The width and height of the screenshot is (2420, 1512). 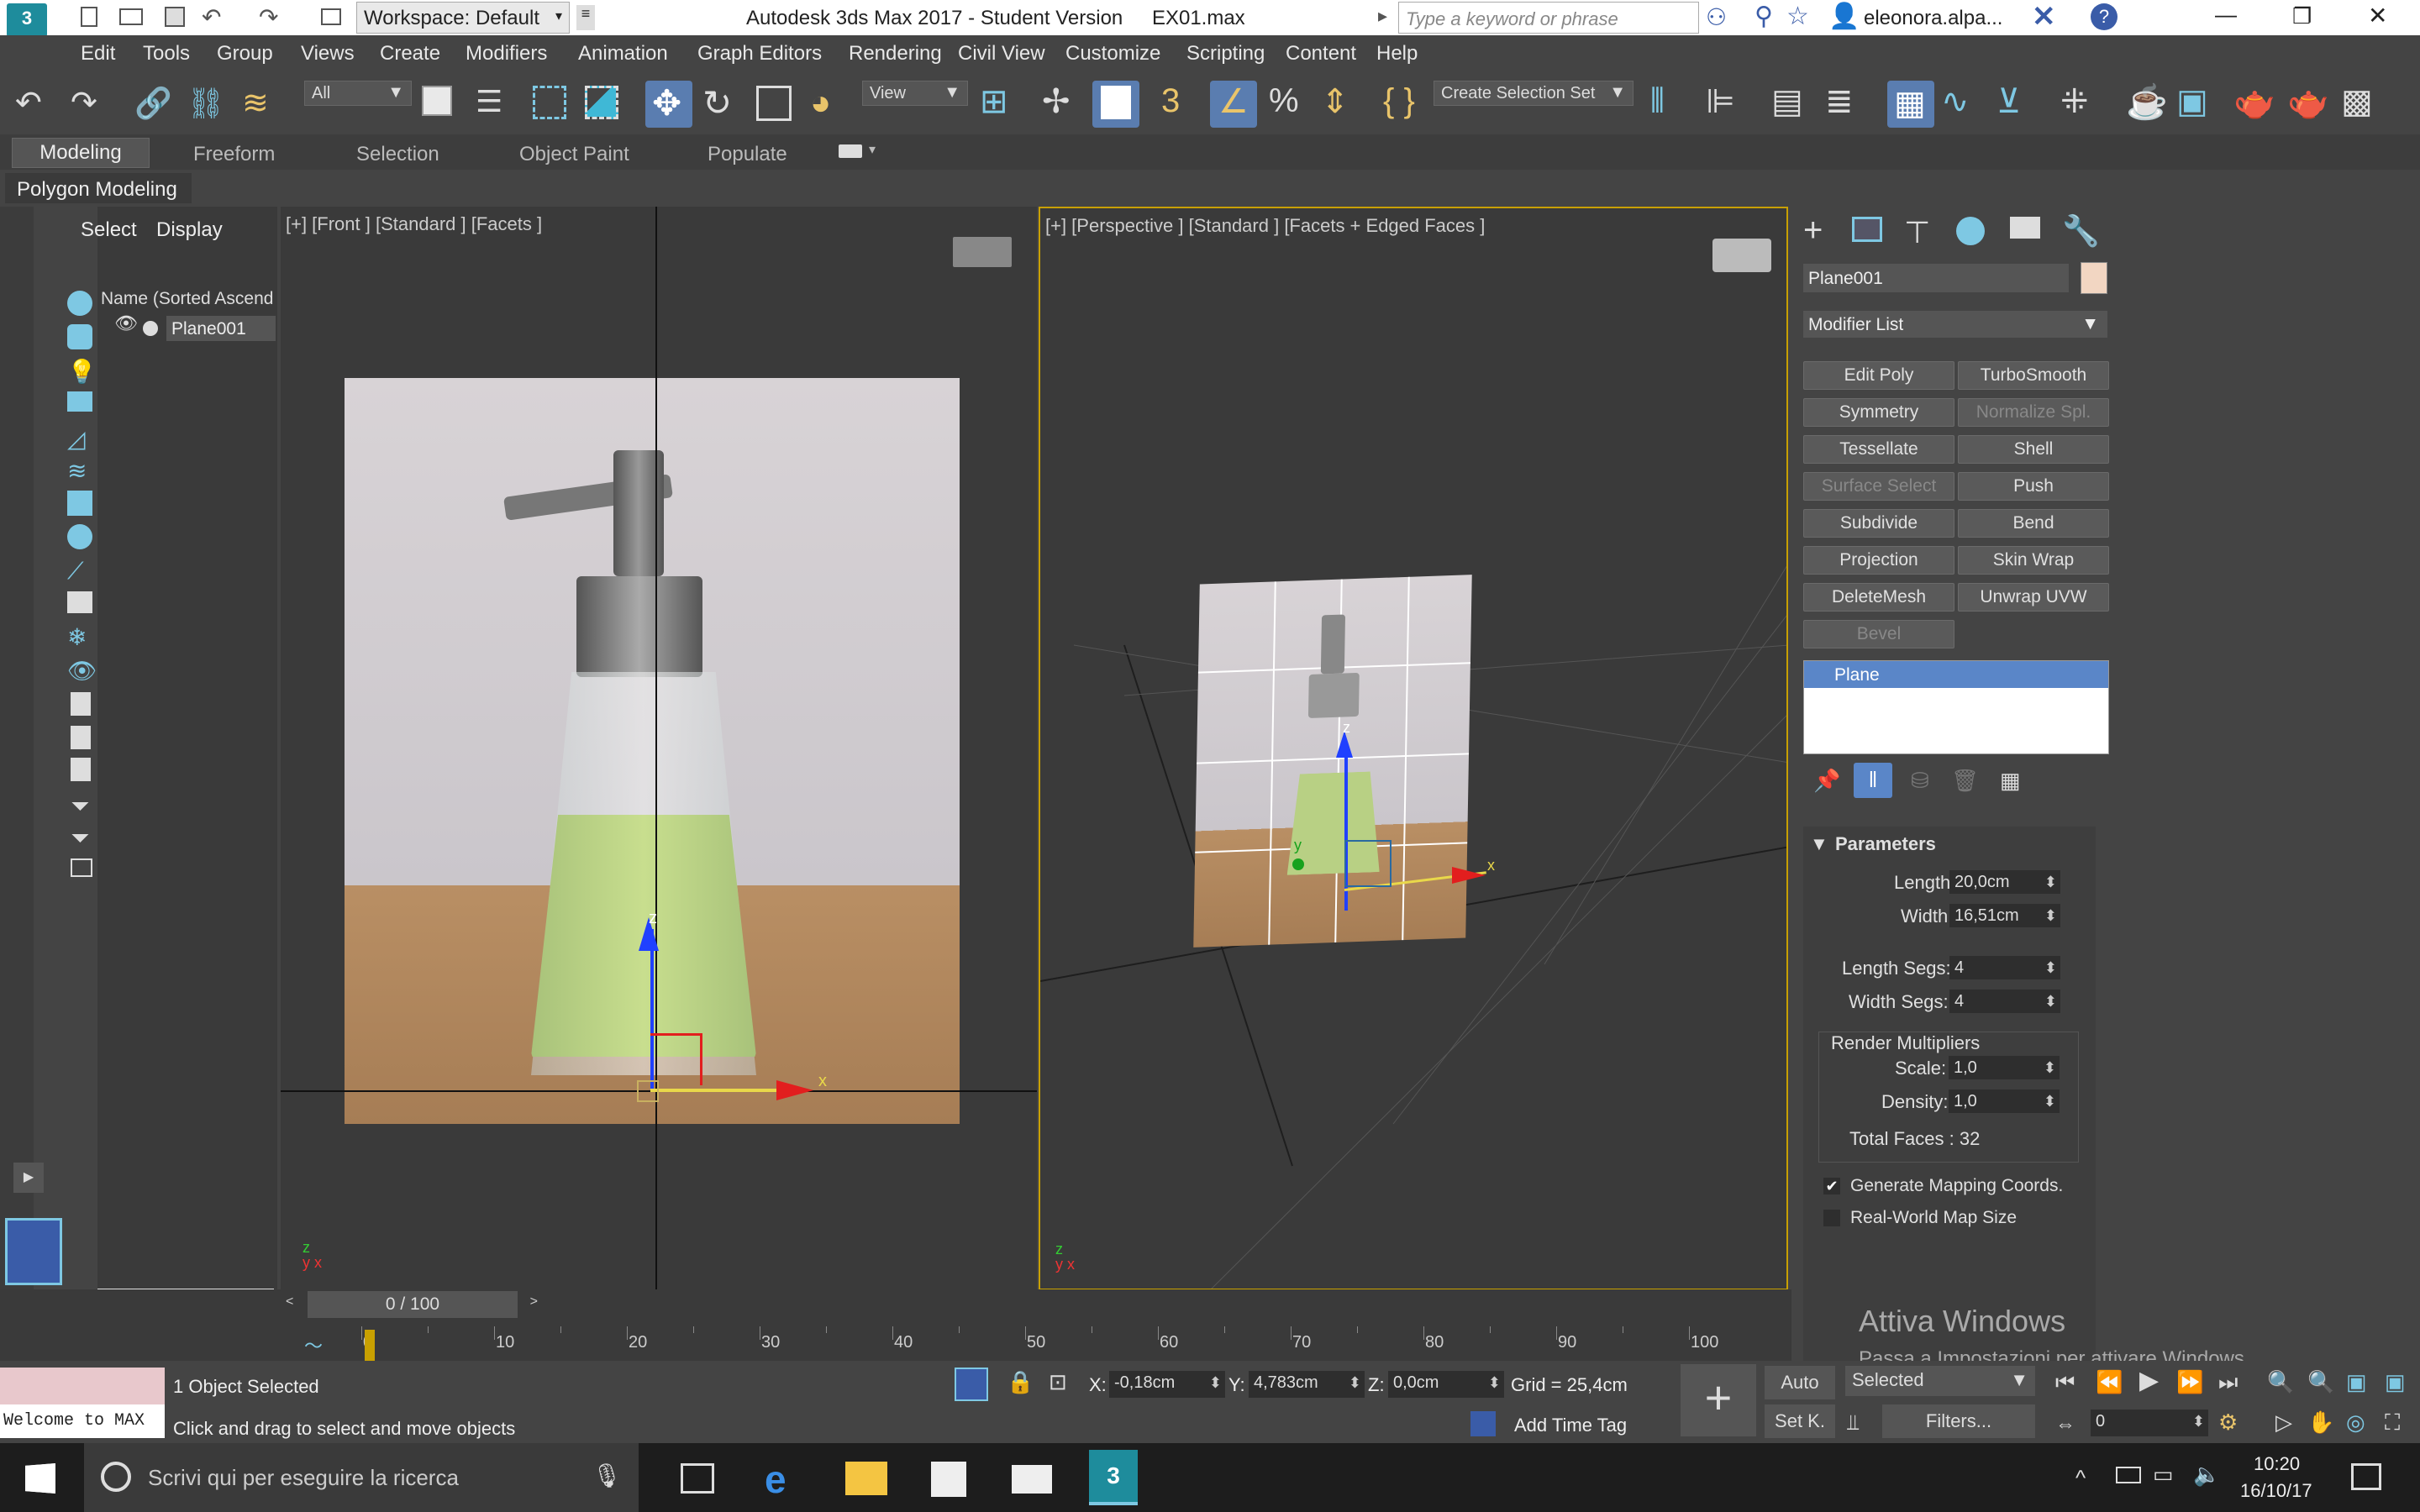 I want to click on scale-icon, so click(x=774, y=103).